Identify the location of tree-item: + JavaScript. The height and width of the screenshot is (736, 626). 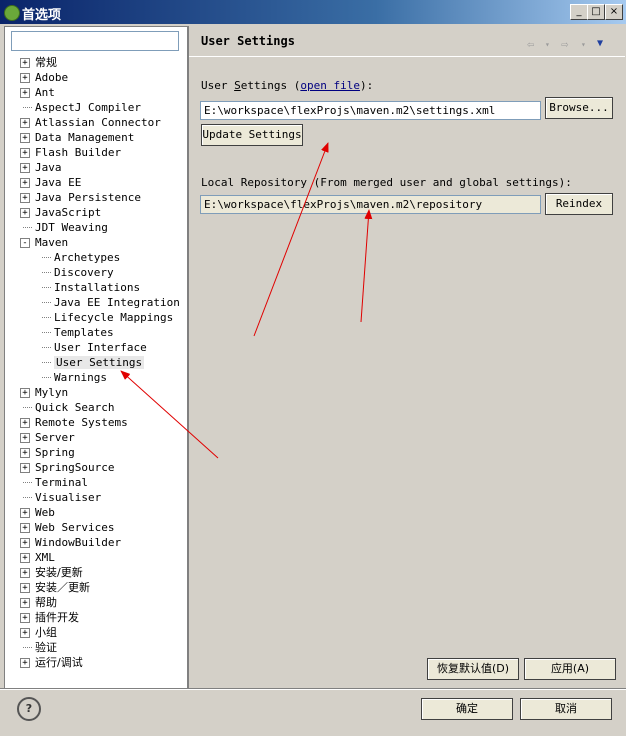
(60, 212).